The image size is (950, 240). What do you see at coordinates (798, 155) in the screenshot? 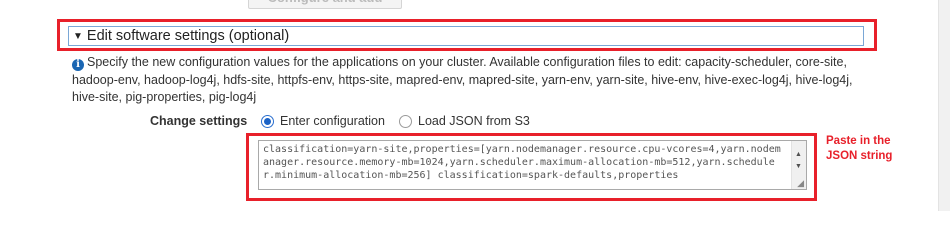
I see `scroll-up-icon: ▲` at bounding box center [798, 155].